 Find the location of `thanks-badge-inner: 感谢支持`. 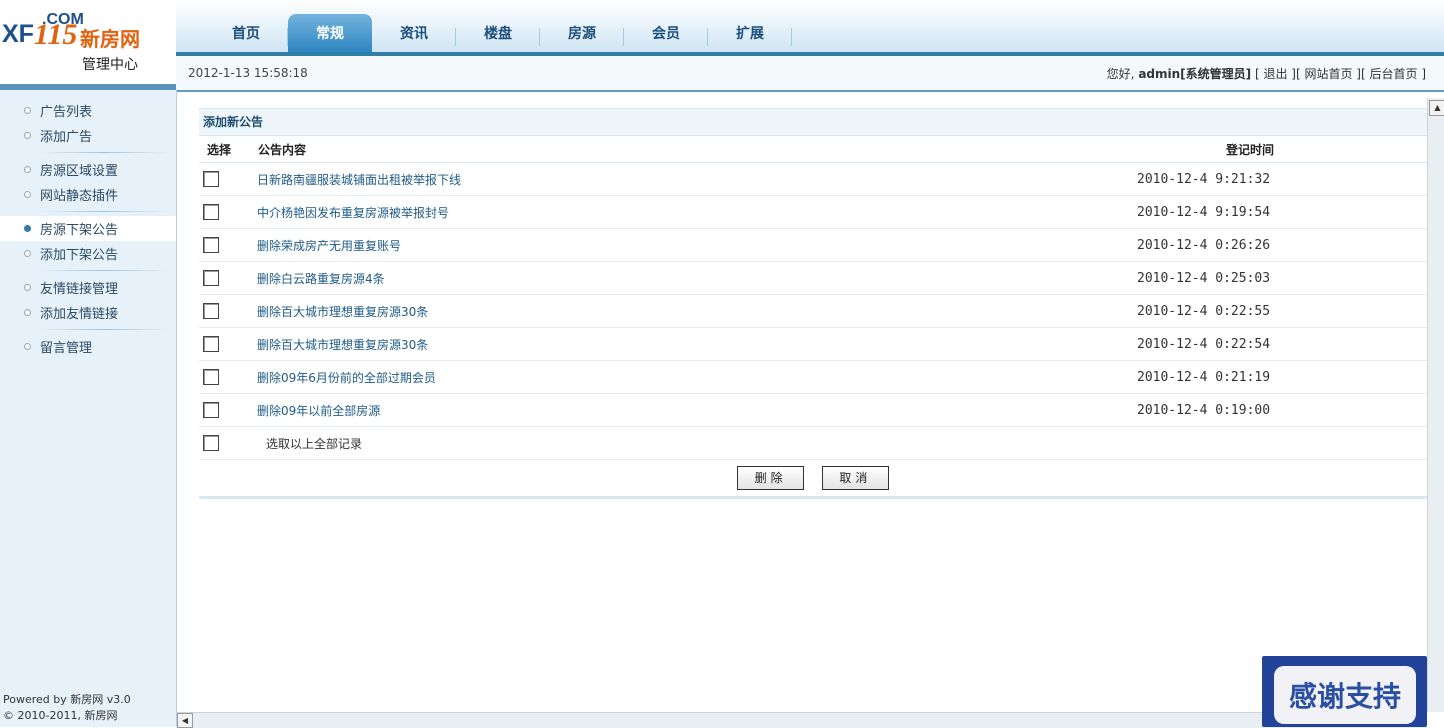

thanks-badge-inner: 感谢支持 is located at coordinates (1345, 695).